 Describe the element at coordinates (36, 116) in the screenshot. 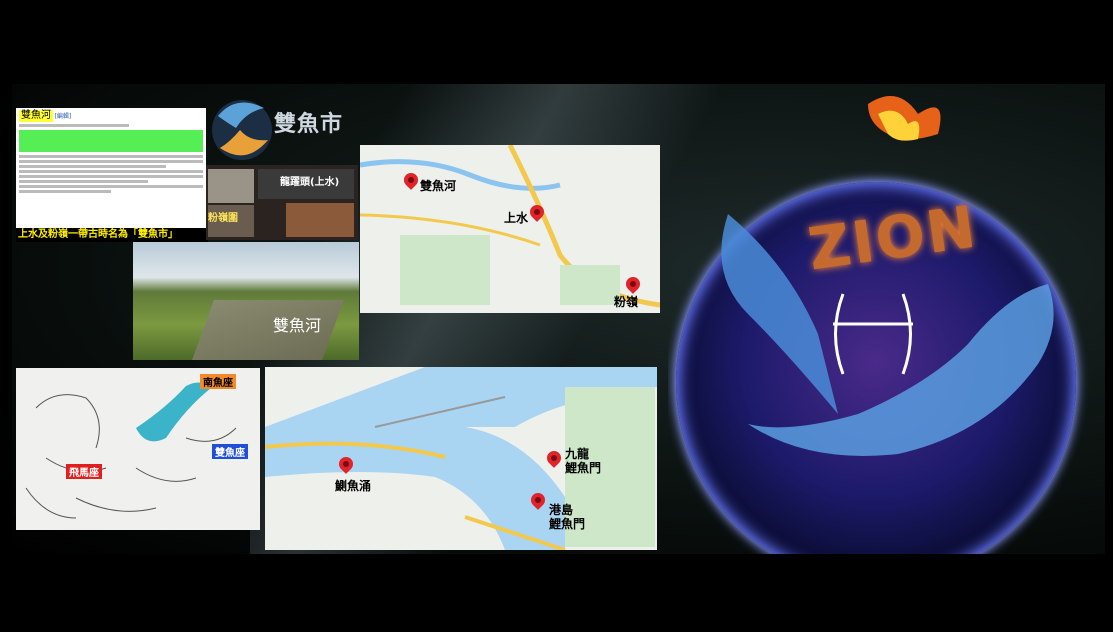

I see `wiki-title: 雙魚河` at that location.